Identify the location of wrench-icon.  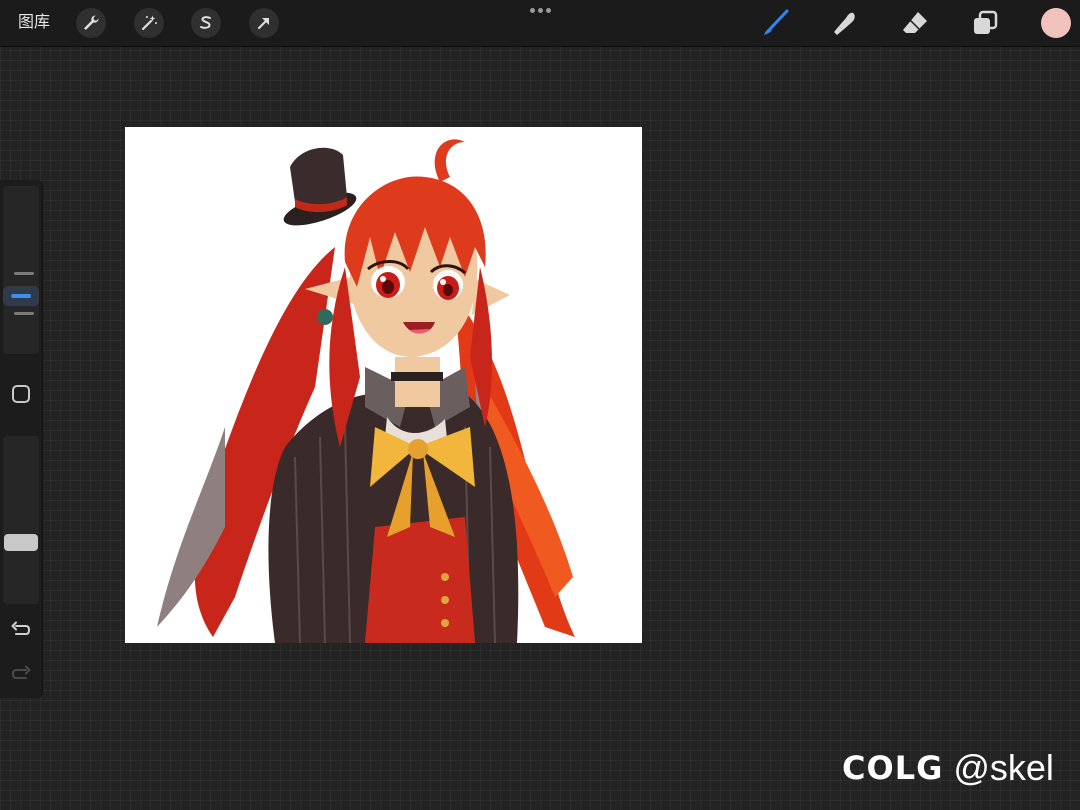
(91, 22).